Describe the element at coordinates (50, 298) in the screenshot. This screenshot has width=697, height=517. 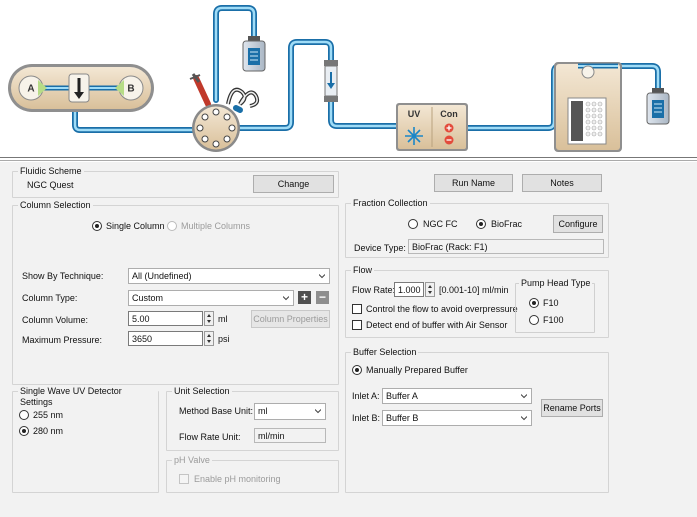
I see `column-type-label: Column Type:` at that location.